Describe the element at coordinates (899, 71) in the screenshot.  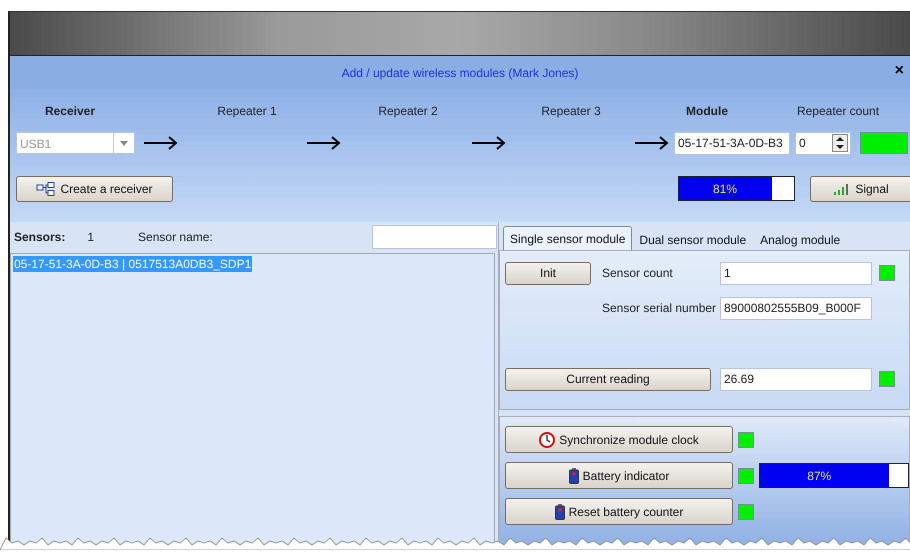
I see `close-button: ×` at that location.